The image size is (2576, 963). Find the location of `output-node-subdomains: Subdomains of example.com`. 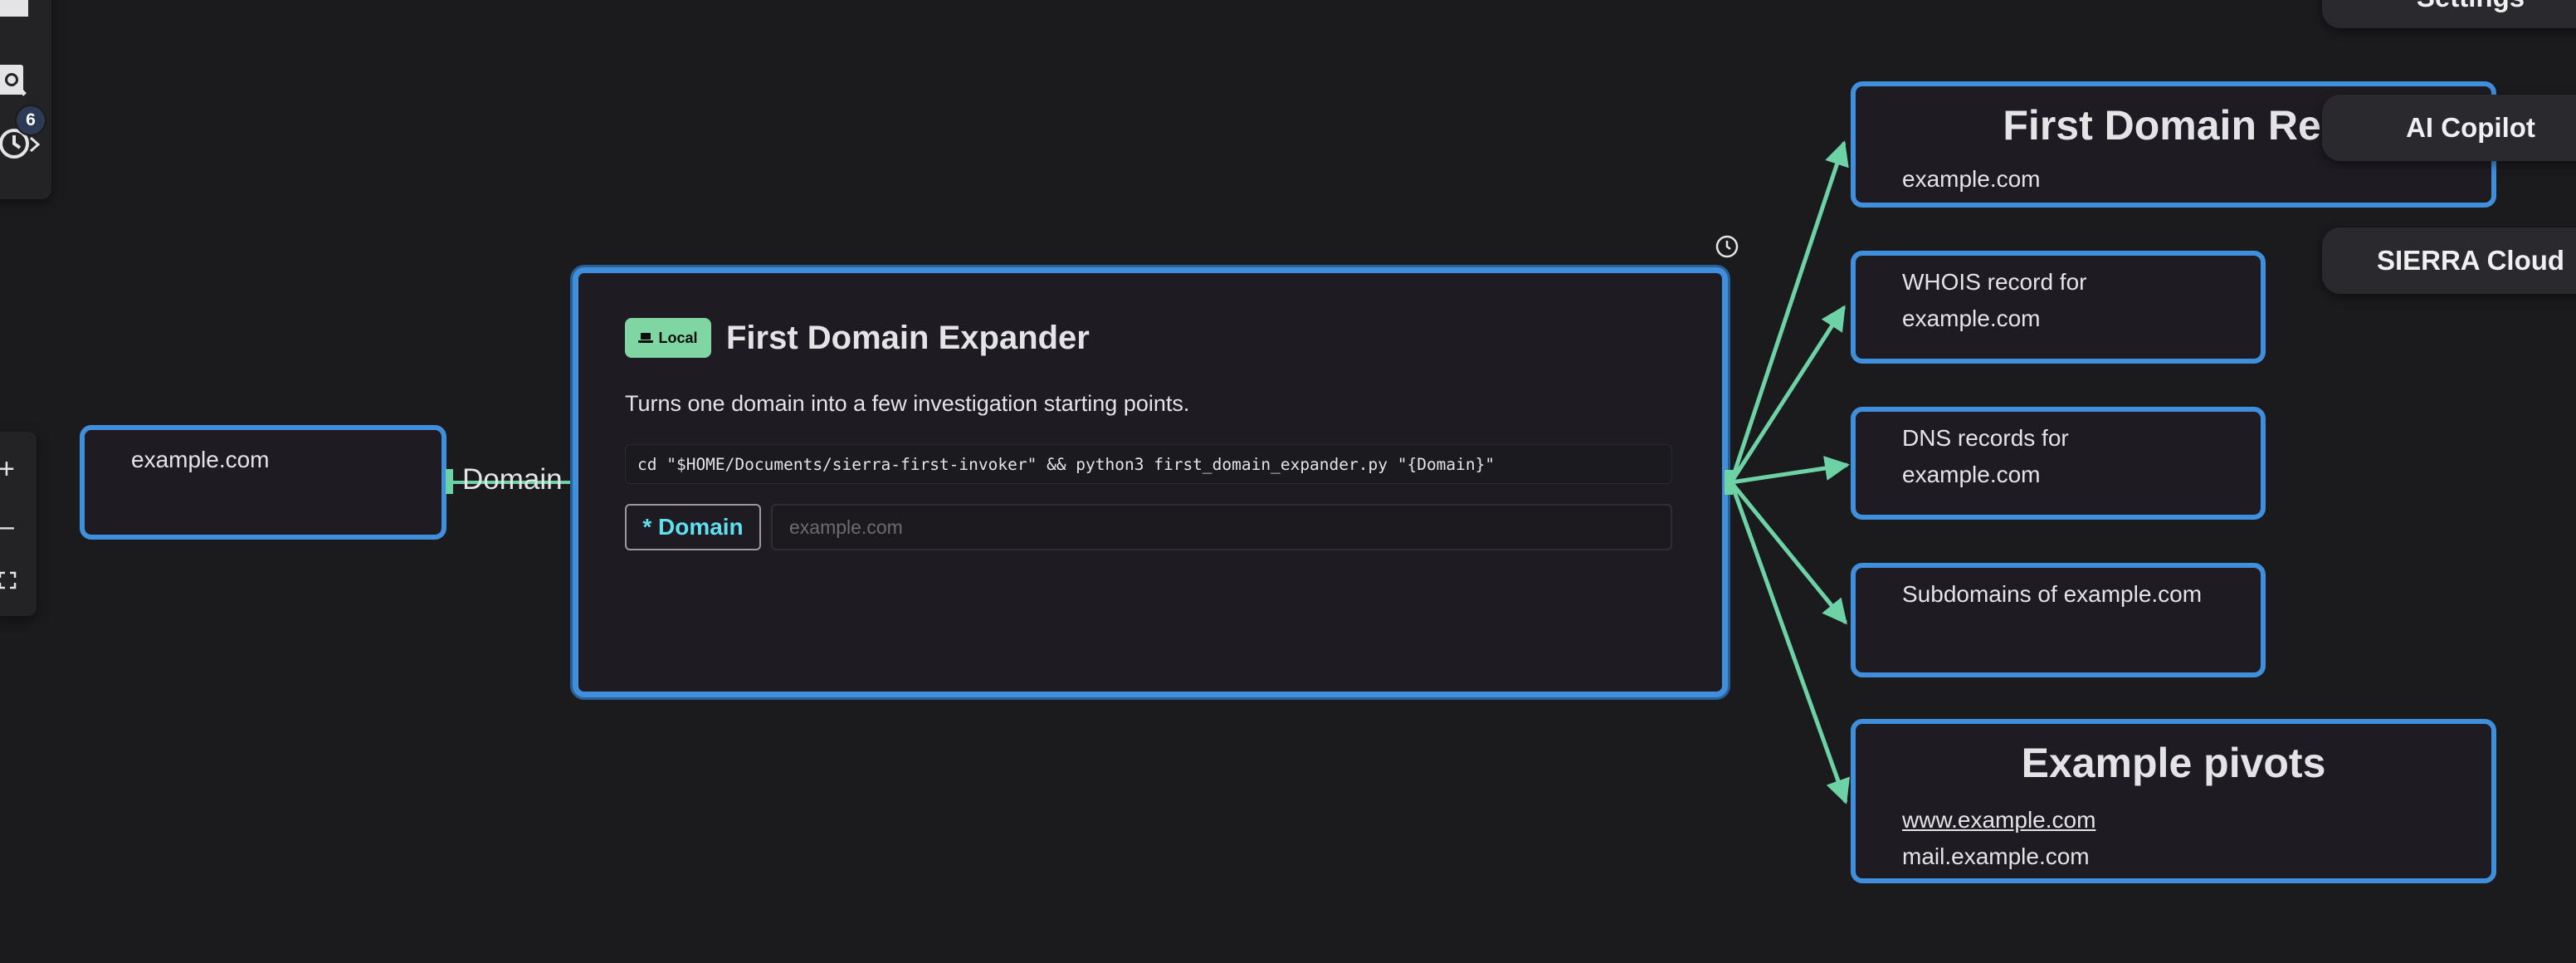

output-node-subdomains: Subdomains of example.com is located at coordinates (2059, 620).